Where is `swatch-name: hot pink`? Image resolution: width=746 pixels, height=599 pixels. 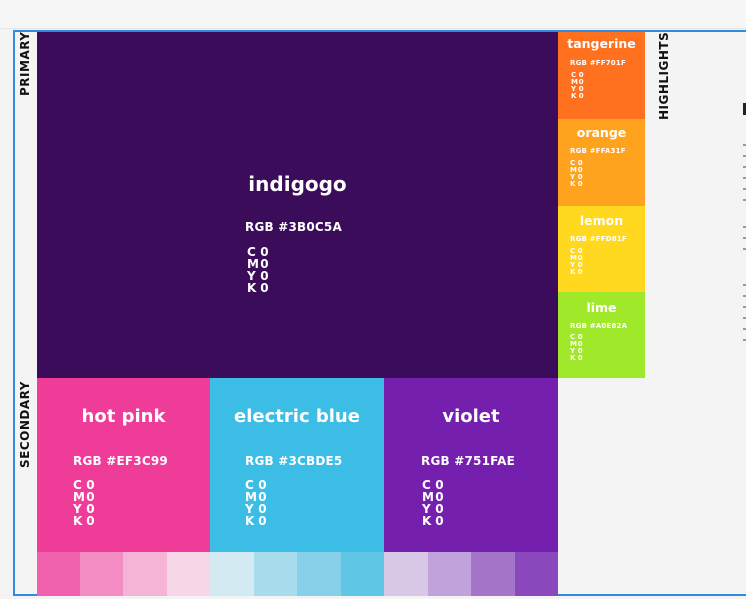 swatch-name: hot pink is located at coordinates (123, 416).